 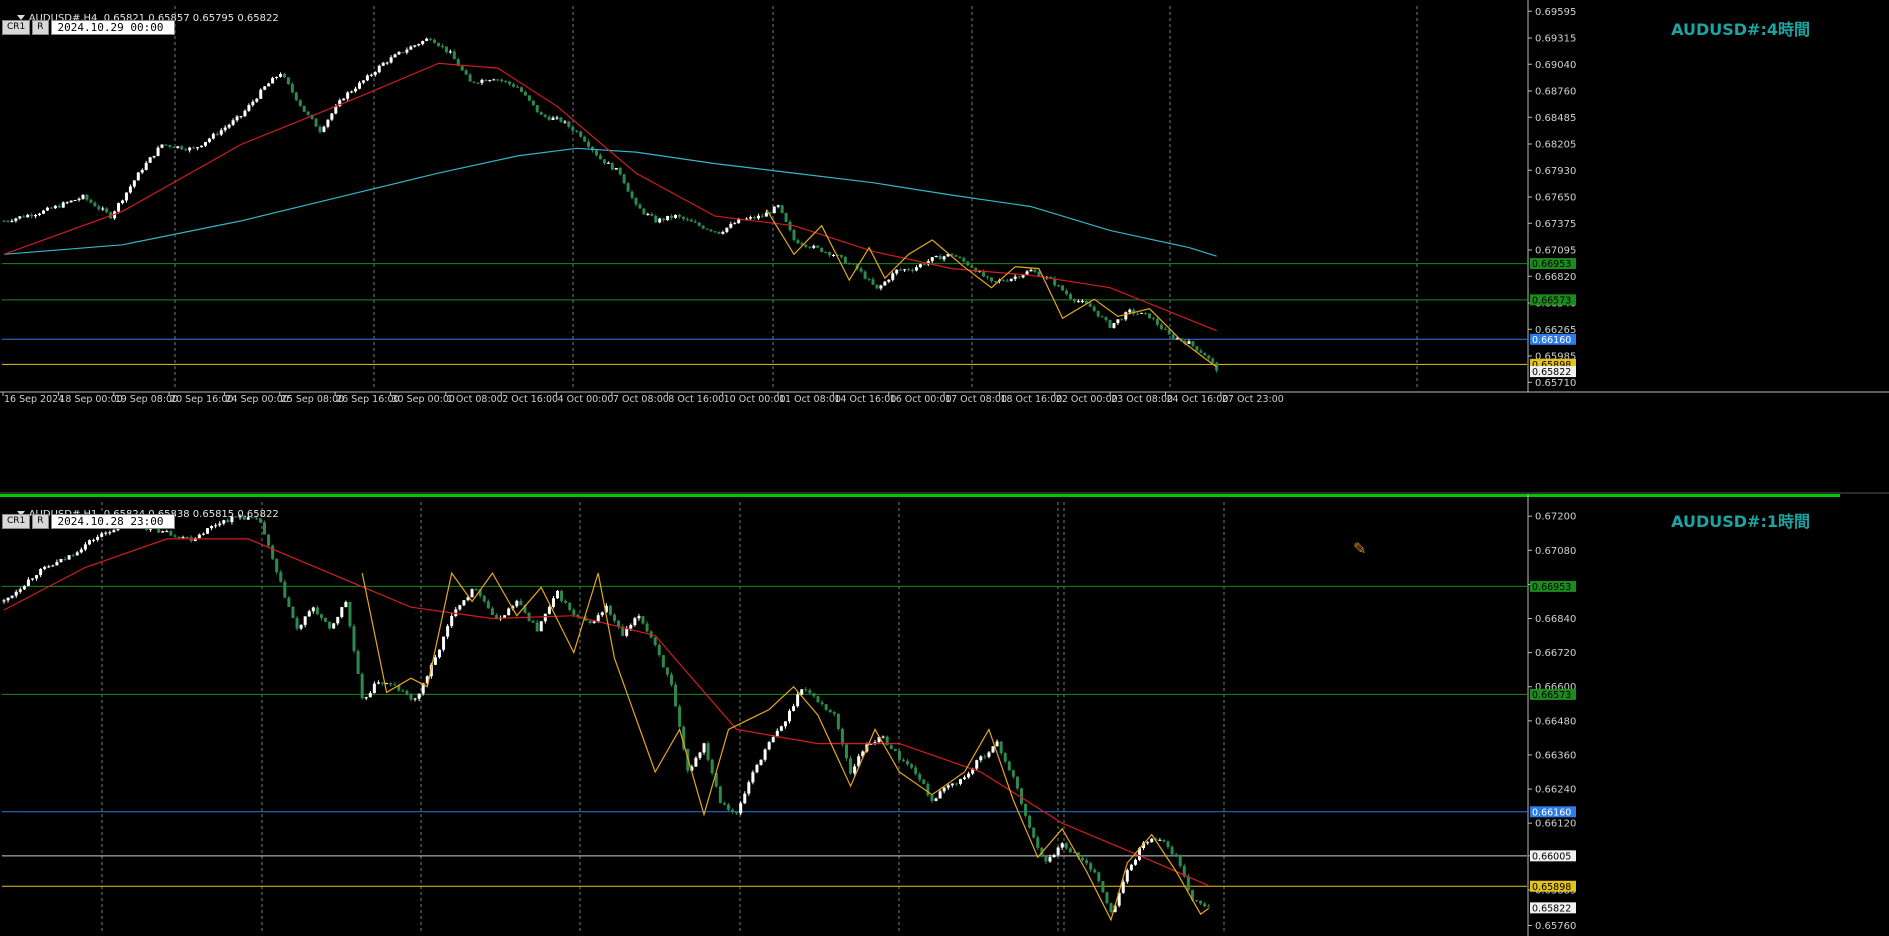 I want to click on h4-level-tag-text: 0.66953, so click(x=1551, y=264).